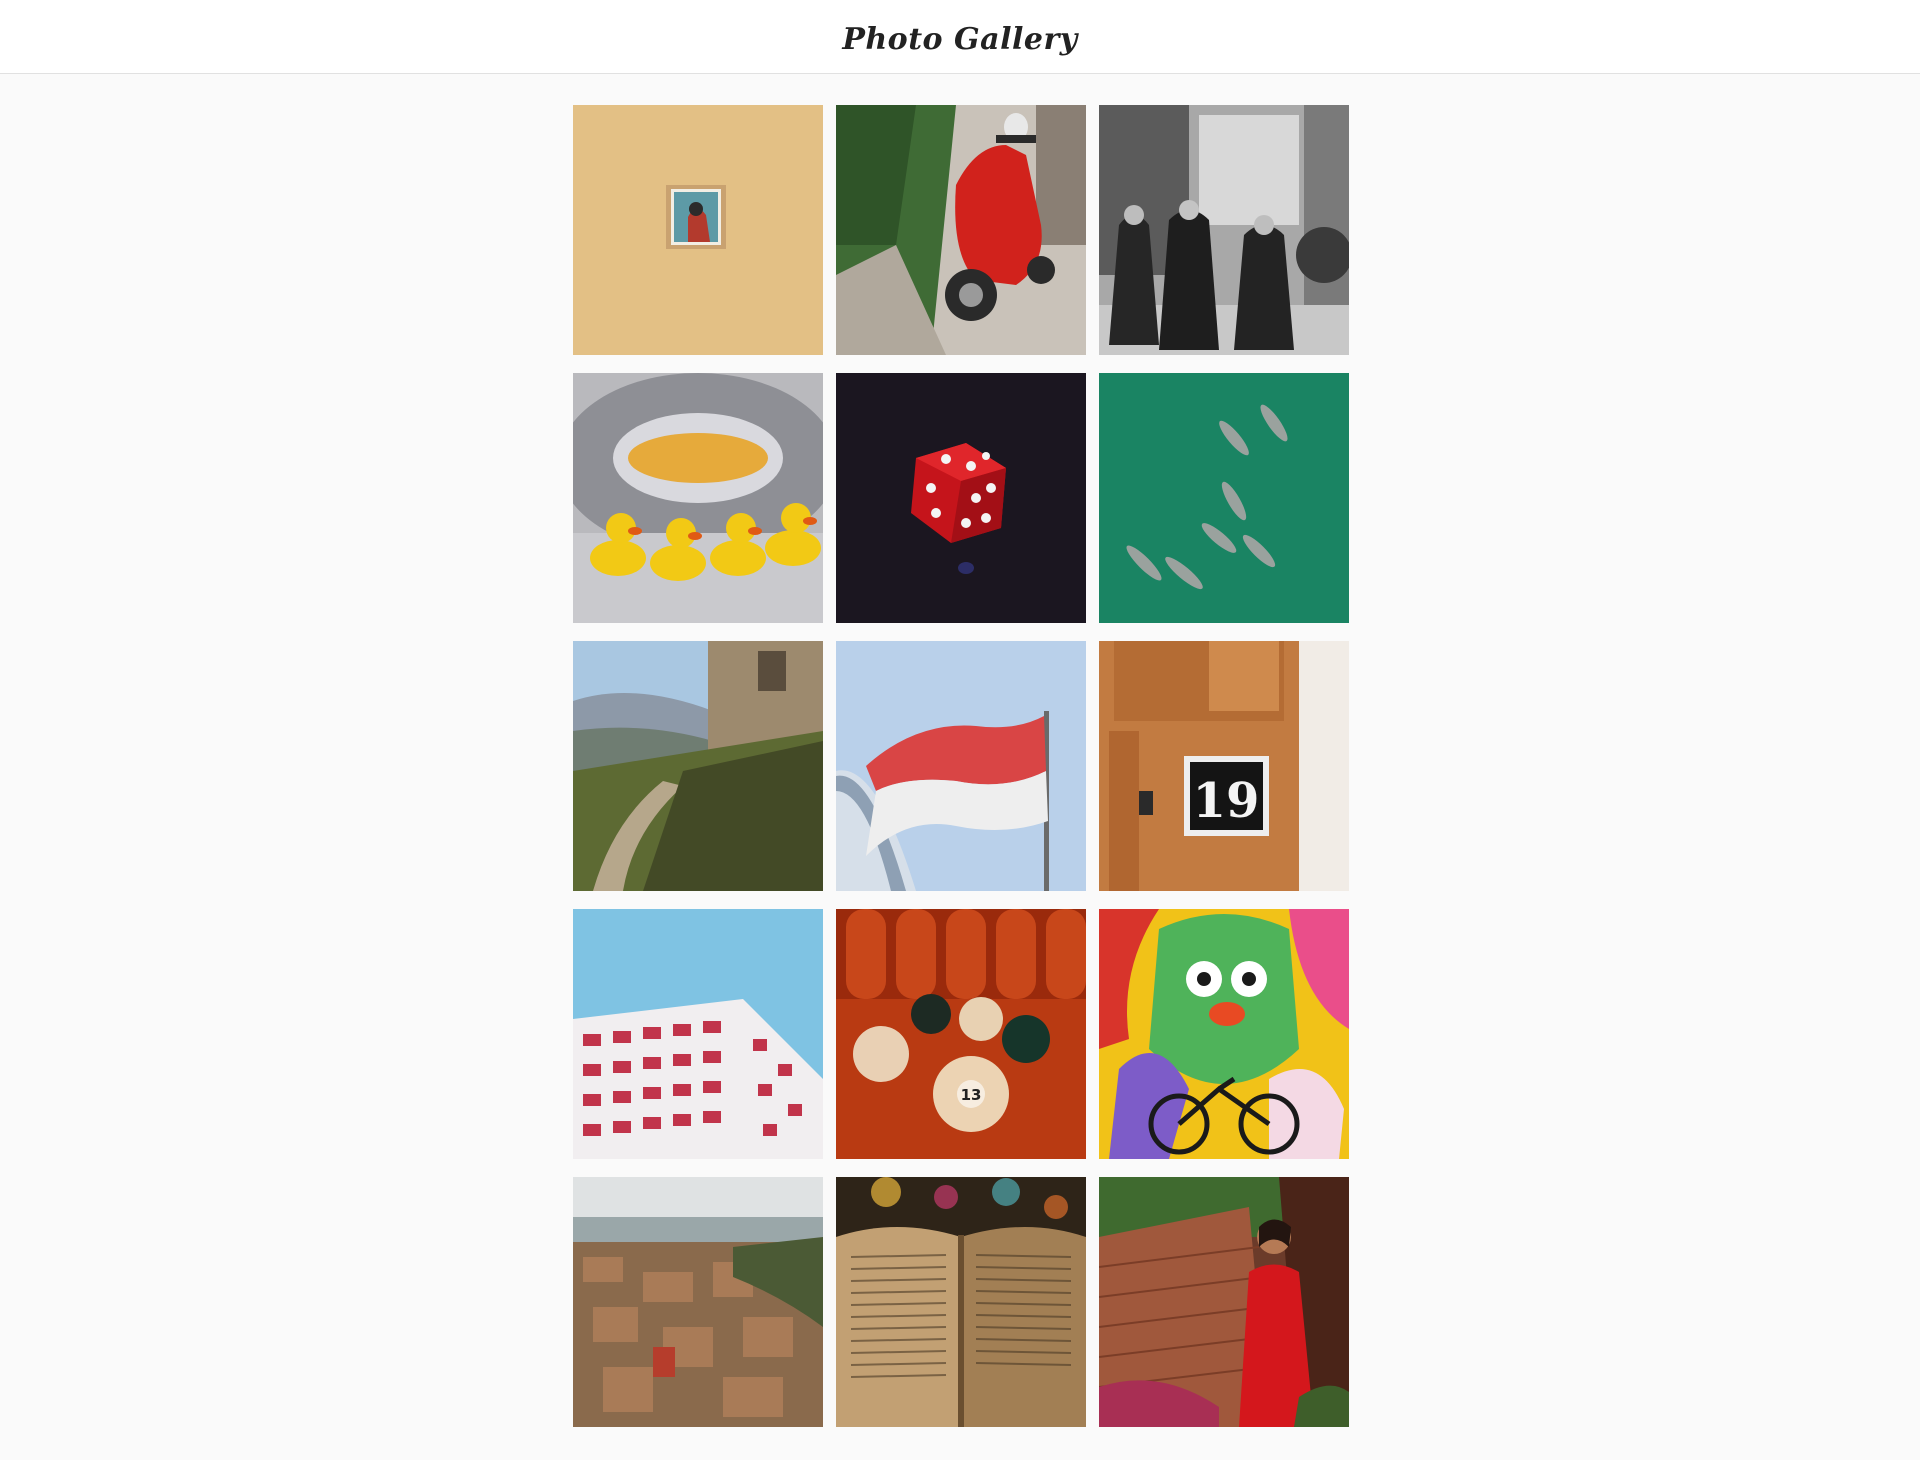  Describe the element at coordinates (1226, 801) in the screenshot. I see `door-number-text: 19` at that location.